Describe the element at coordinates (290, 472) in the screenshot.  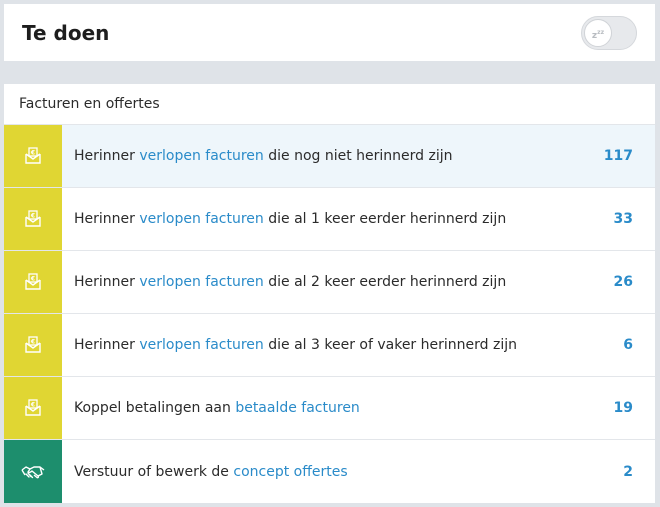
I see `task-link: concept offertes` at that location.